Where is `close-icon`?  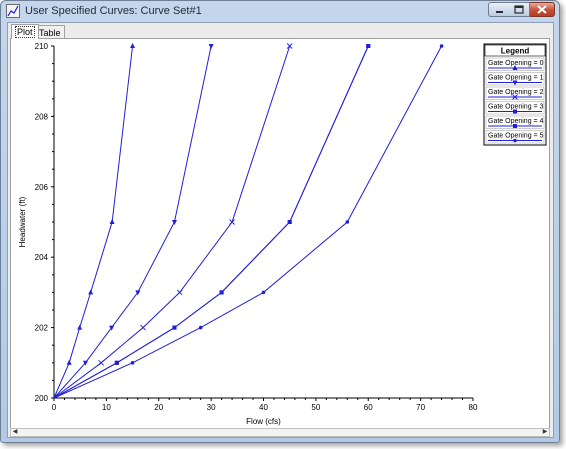 close-icon is located at coordinates (542, 9).